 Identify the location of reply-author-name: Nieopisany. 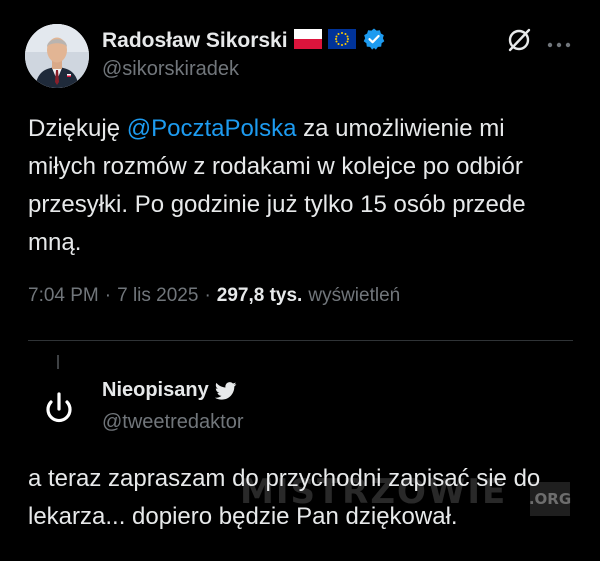
(155, 390).